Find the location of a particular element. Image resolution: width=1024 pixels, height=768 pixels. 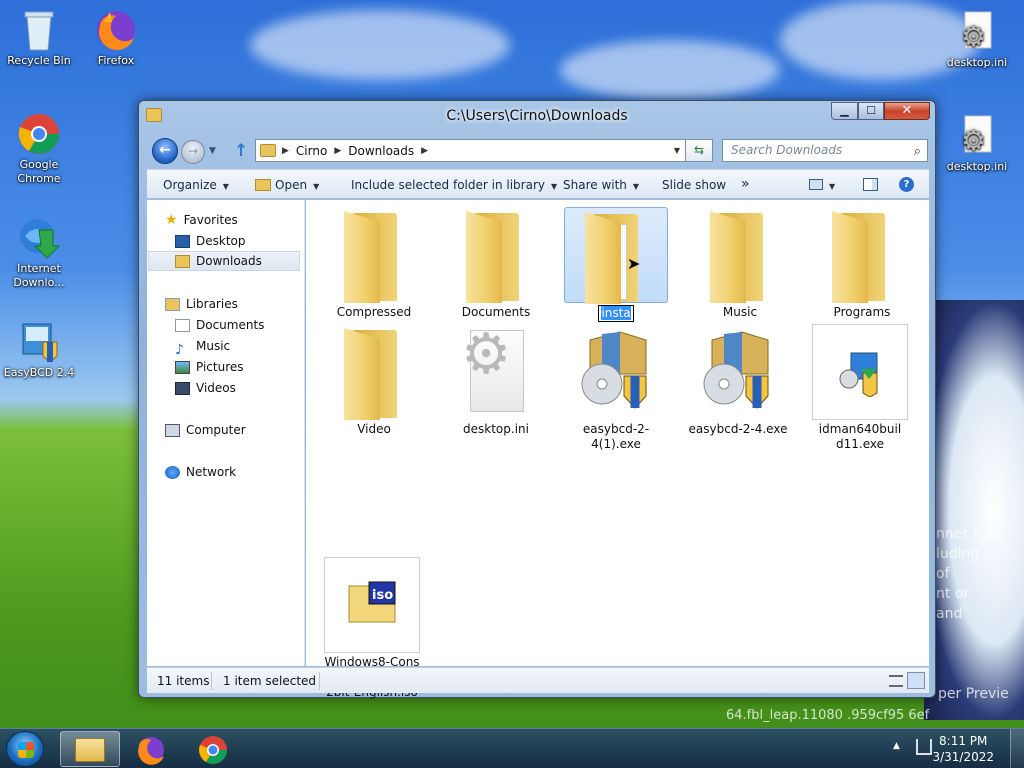

breadcrumb-downloads: Downloads is located at coordinates (381, 151).